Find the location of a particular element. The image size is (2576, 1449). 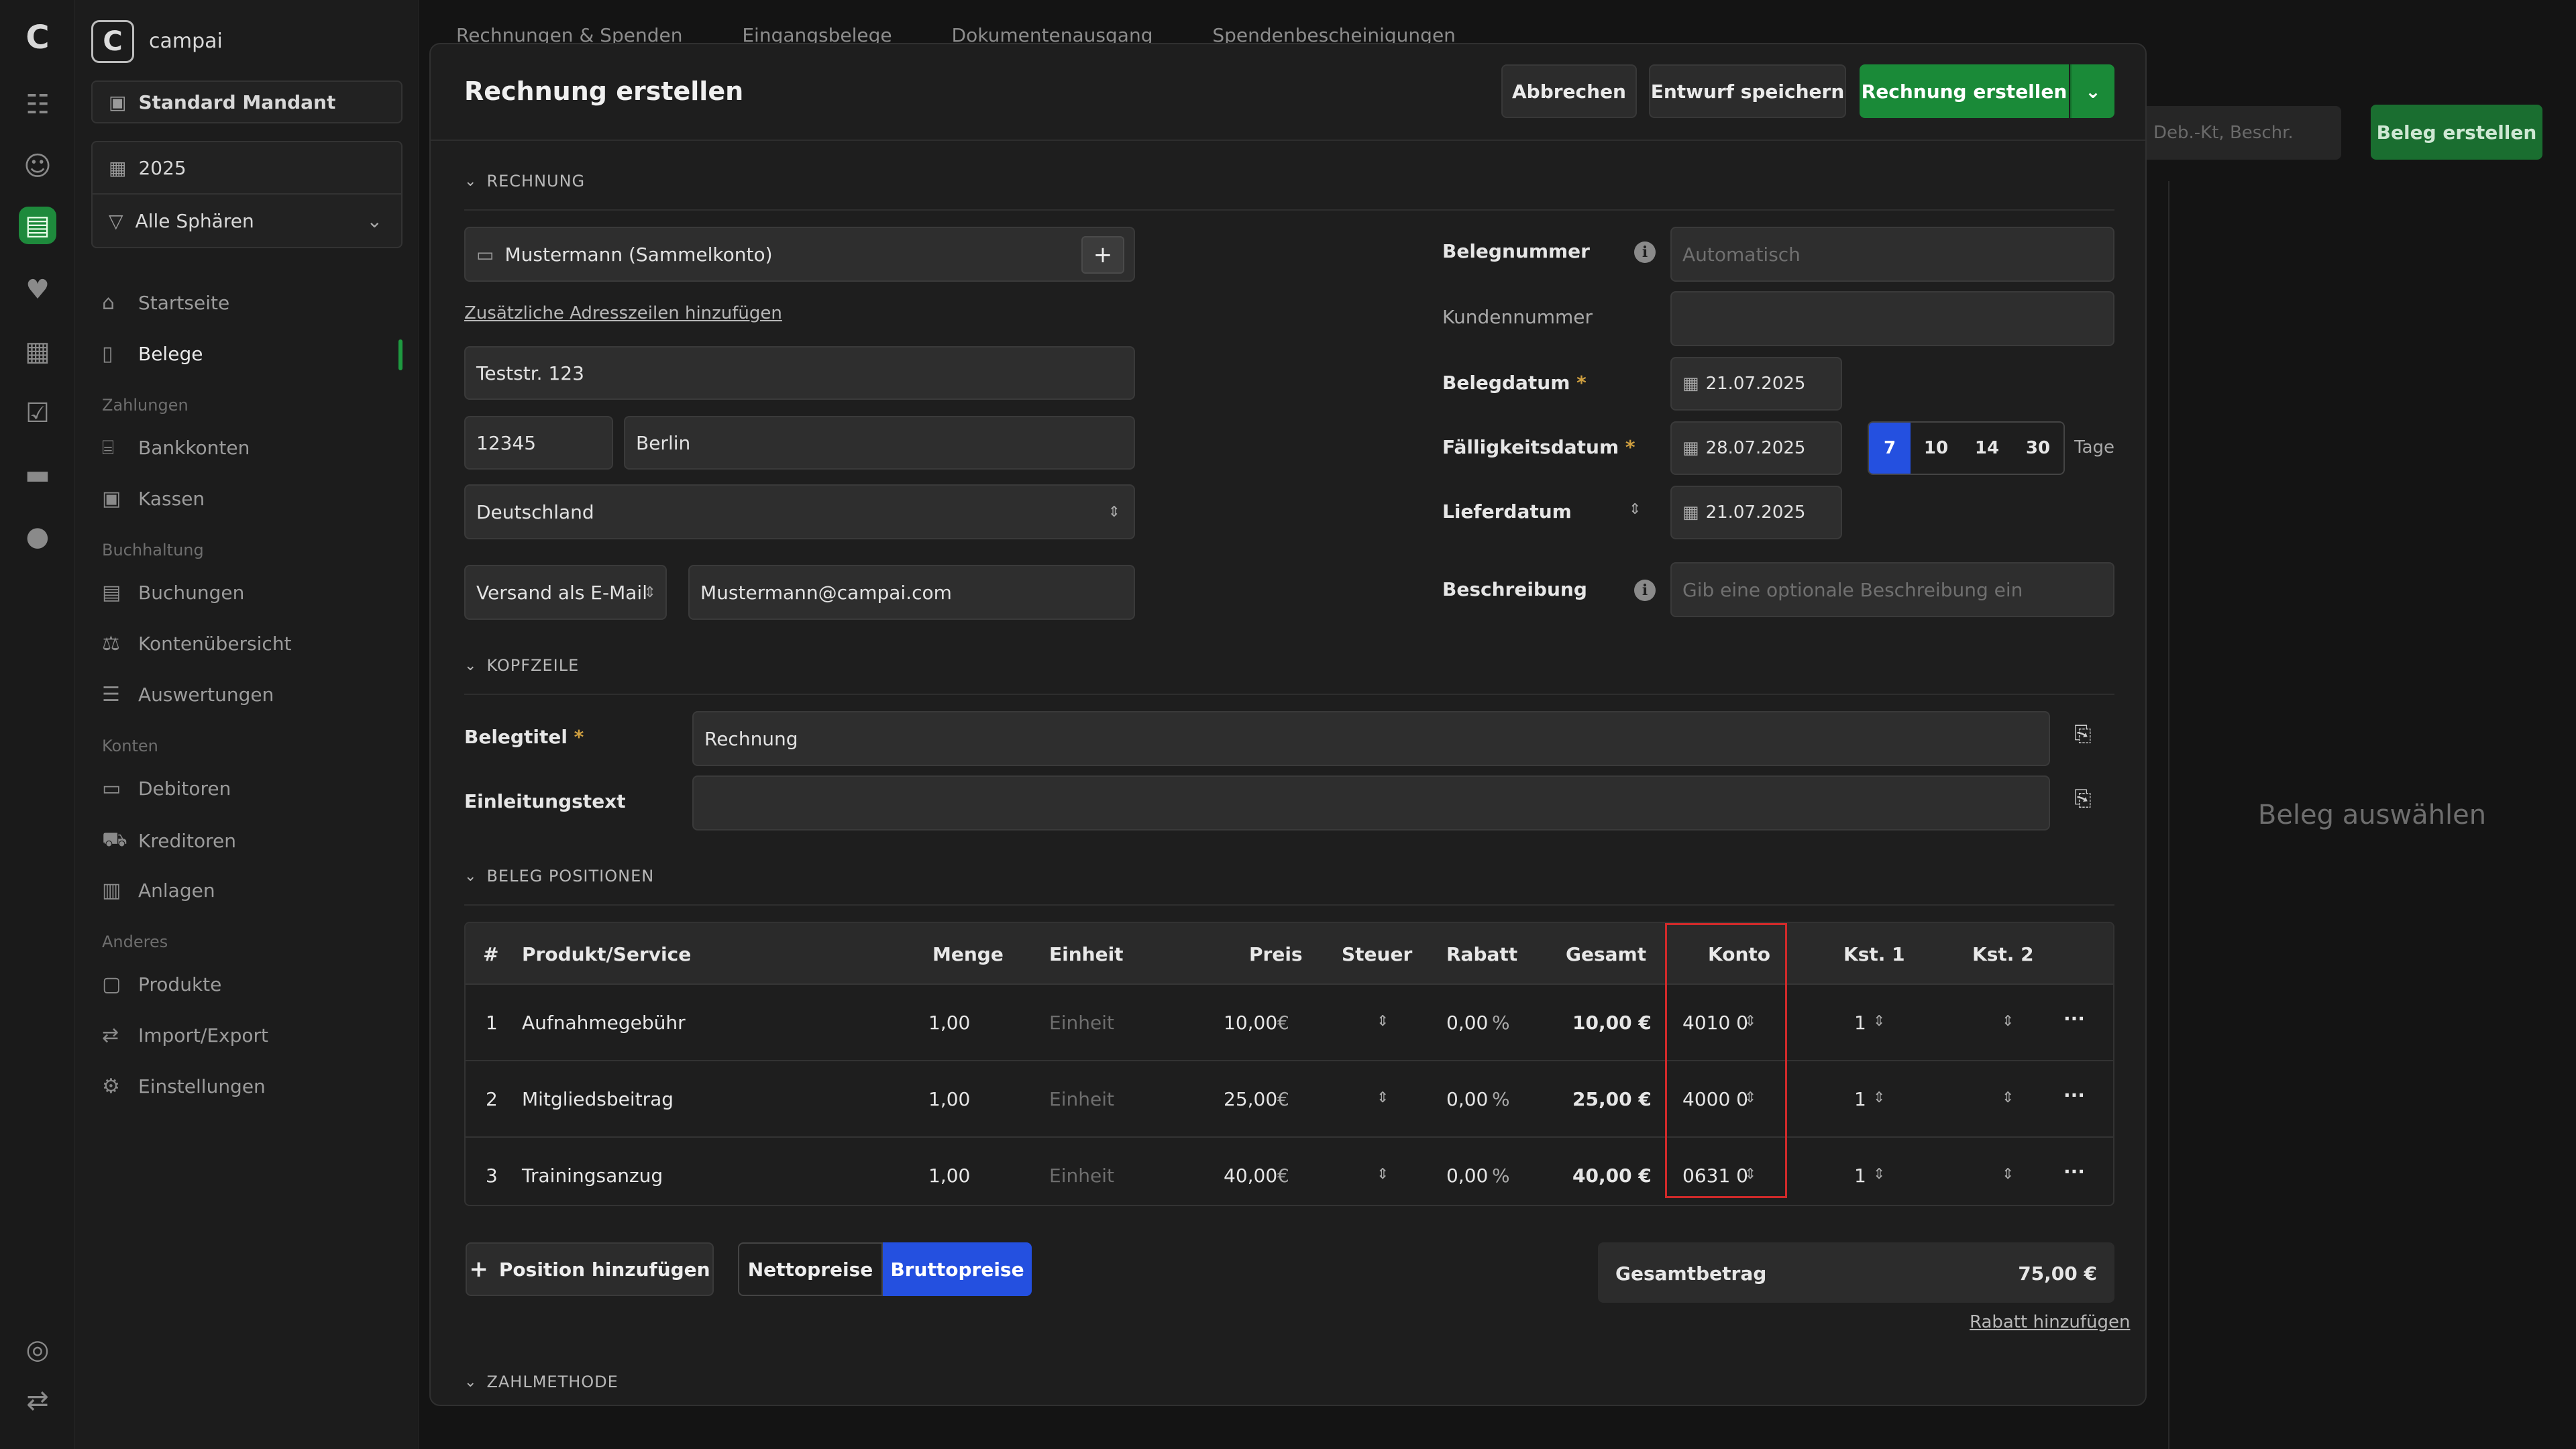

nav-buchungen: ▤ Buchungen is located at coordinates (173, 592).